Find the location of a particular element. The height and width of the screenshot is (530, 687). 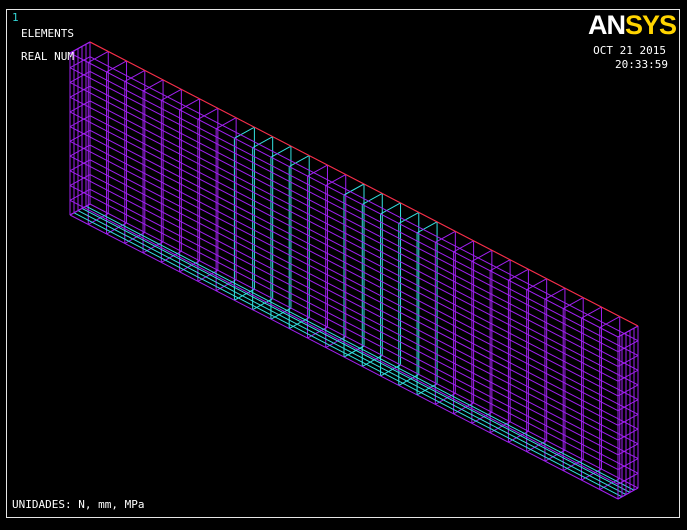

window-number: 1 is located at coordinates (15, 17).